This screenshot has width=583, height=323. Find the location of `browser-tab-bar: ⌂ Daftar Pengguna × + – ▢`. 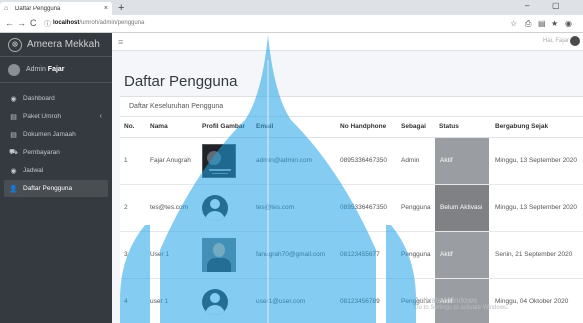

browser-tab-bar: ⌂ Daftar Pengguna × + – ▢ is located at coordinates (291, 7).